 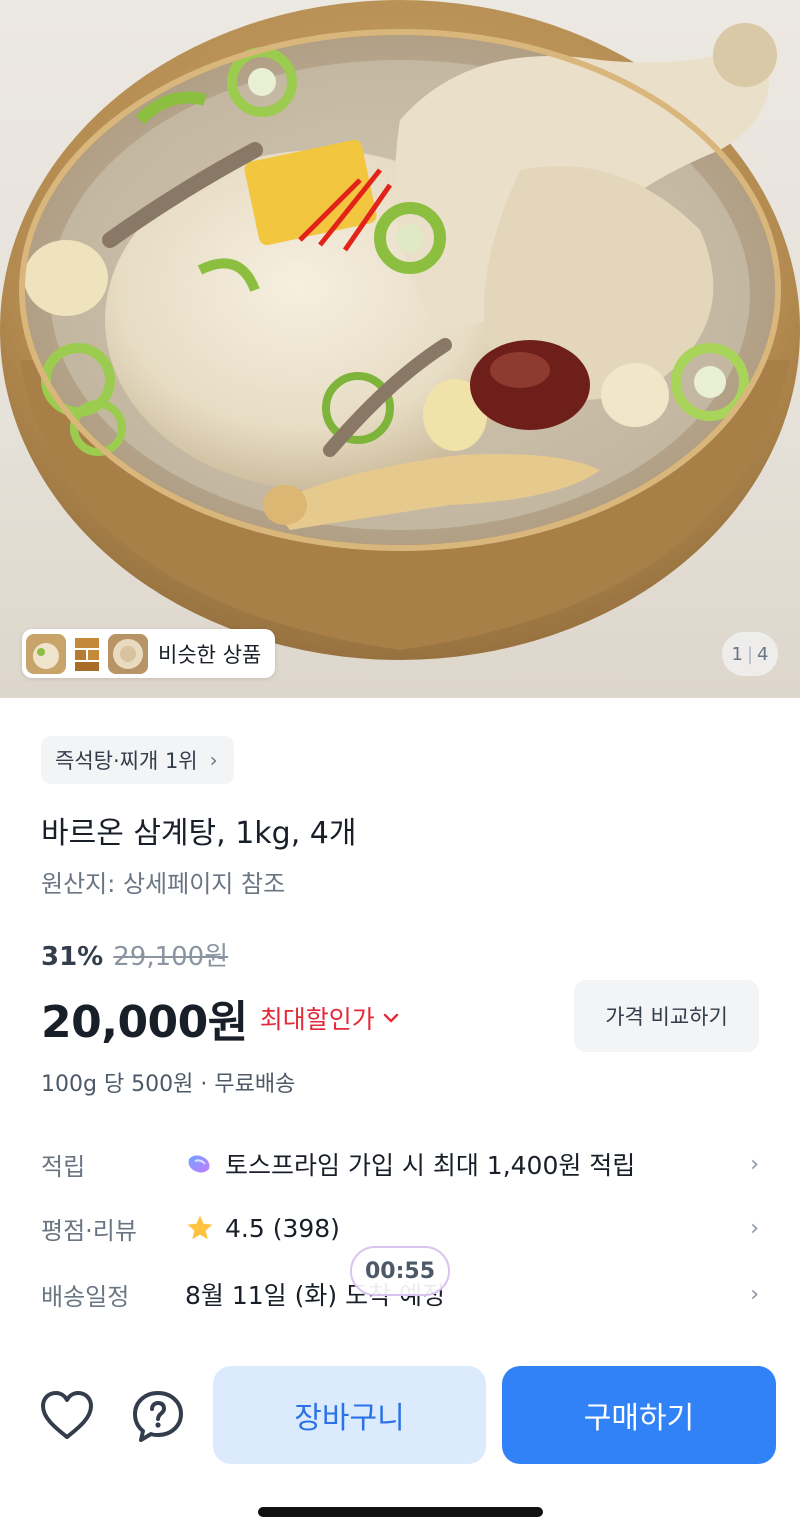 What do you see at coordinates (144, 1022) in the screenshot?
I see `sale-price: 20,000원` at bounding box center [144, 1022].